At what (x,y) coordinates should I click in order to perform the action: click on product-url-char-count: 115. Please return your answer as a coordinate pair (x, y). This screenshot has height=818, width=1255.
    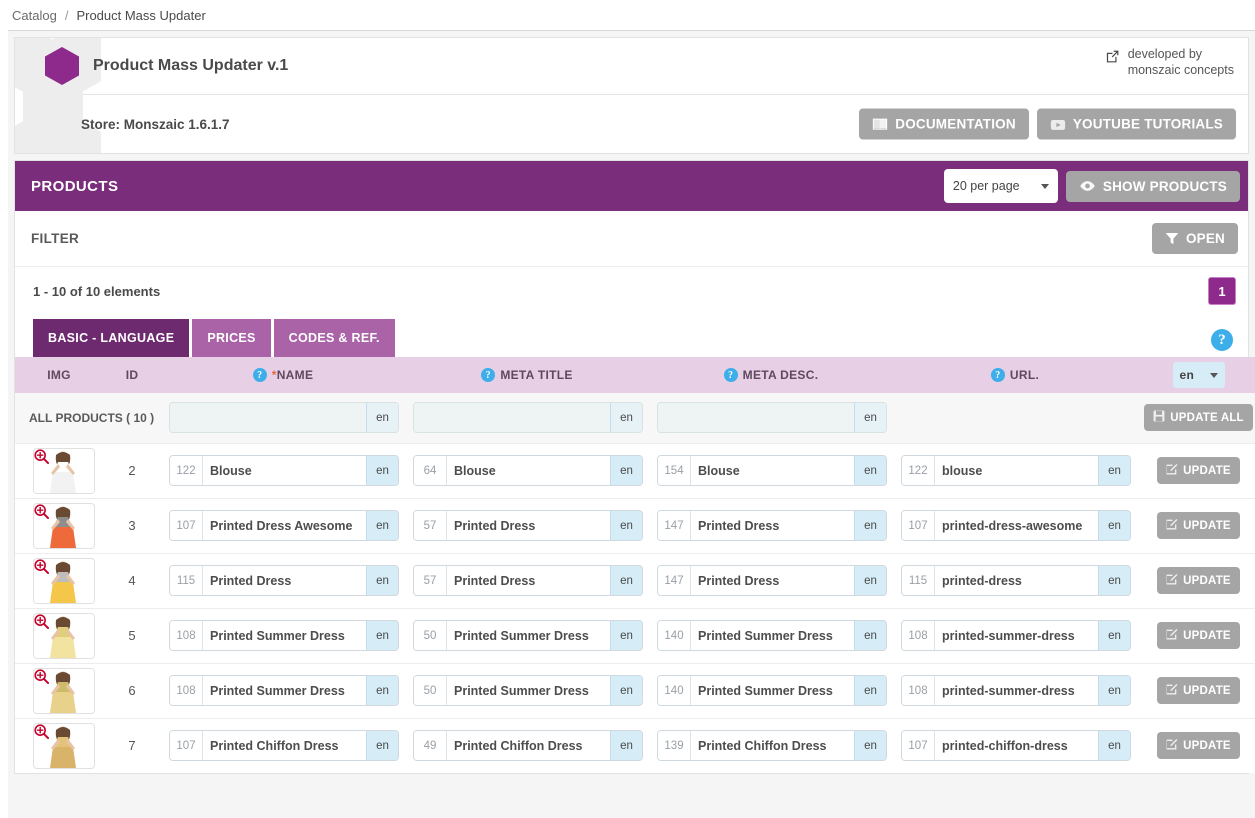
    Looking at the image, I should click on (918, 580).